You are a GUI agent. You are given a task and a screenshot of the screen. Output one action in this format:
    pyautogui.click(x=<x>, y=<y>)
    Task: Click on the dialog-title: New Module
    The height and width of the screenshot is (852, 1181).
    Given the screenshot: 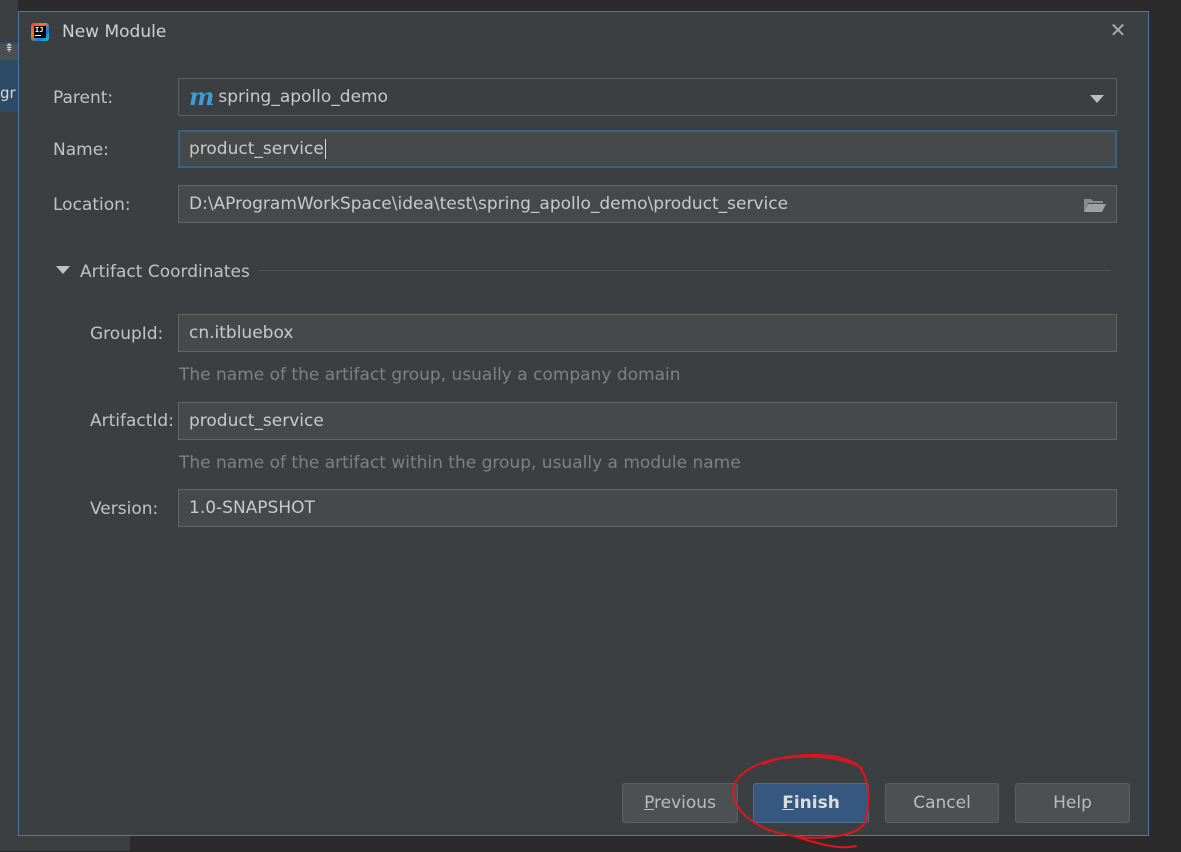 What is the action you would take?
    pyautogui.click(x=114, y=32)
    